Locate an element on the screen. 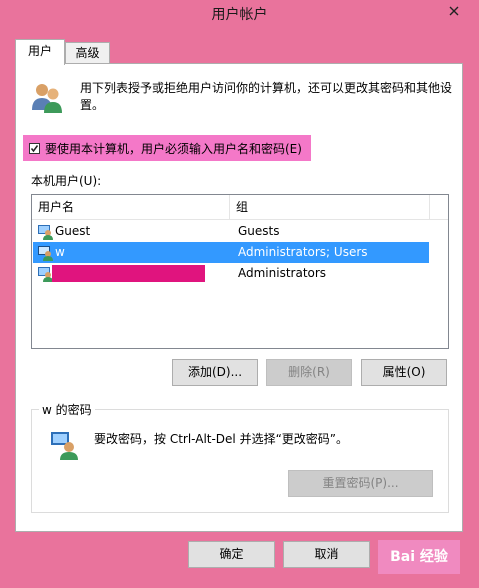  watermark-logo: Bai 经验 is located at coordinates (419, 557).